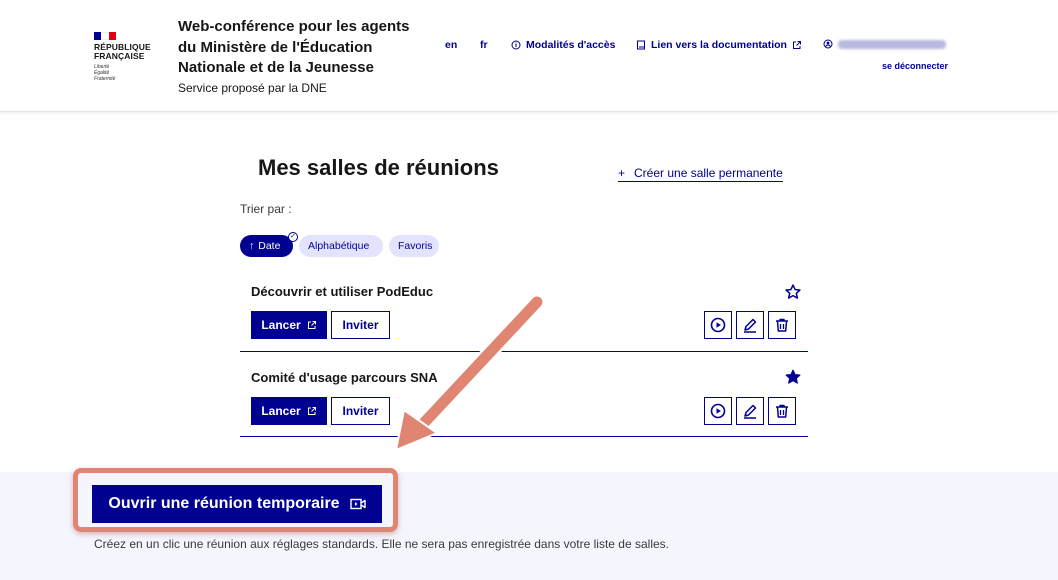 This screenshot has height=580, width=1058. What do you see at coordinates (892, 44) in the screenshot?
I see `user-name-blurred` at bounding box center [892, 44].